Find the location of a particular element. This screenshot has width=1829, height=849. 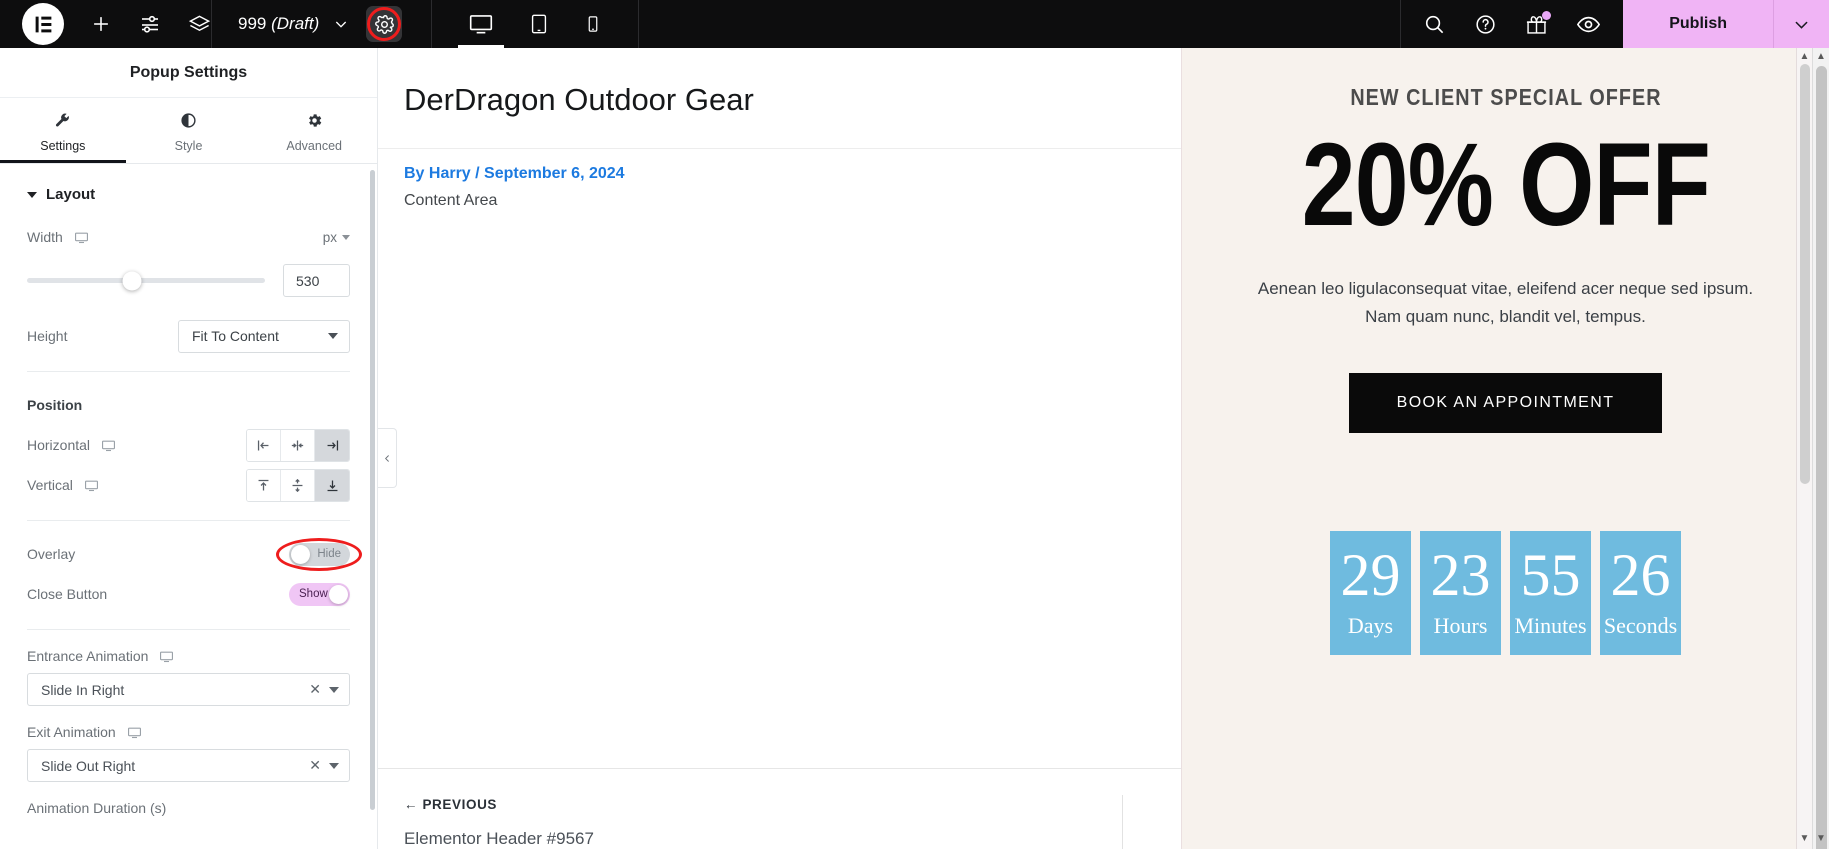

page-title: DerDragon Outdoor Gear is located at coordinates (579, 99).